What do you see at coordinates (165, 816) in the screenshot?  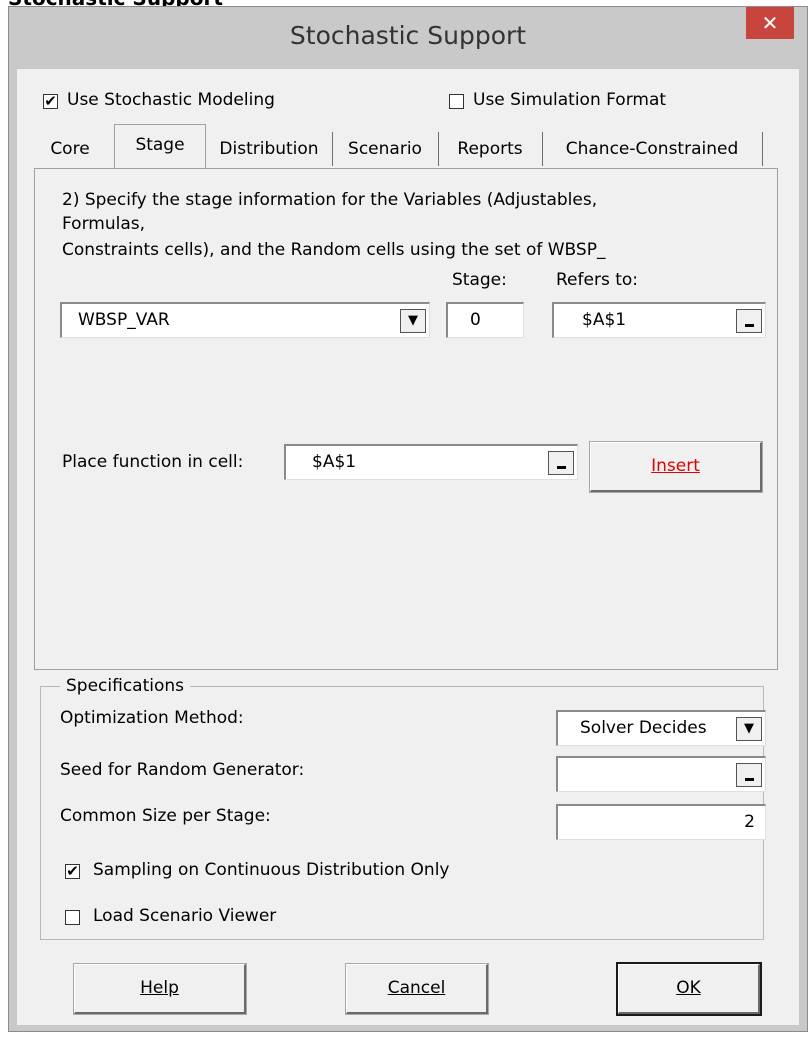 I see `common-size-label: Common Size per Stage:` at bounding box center [165, 816].